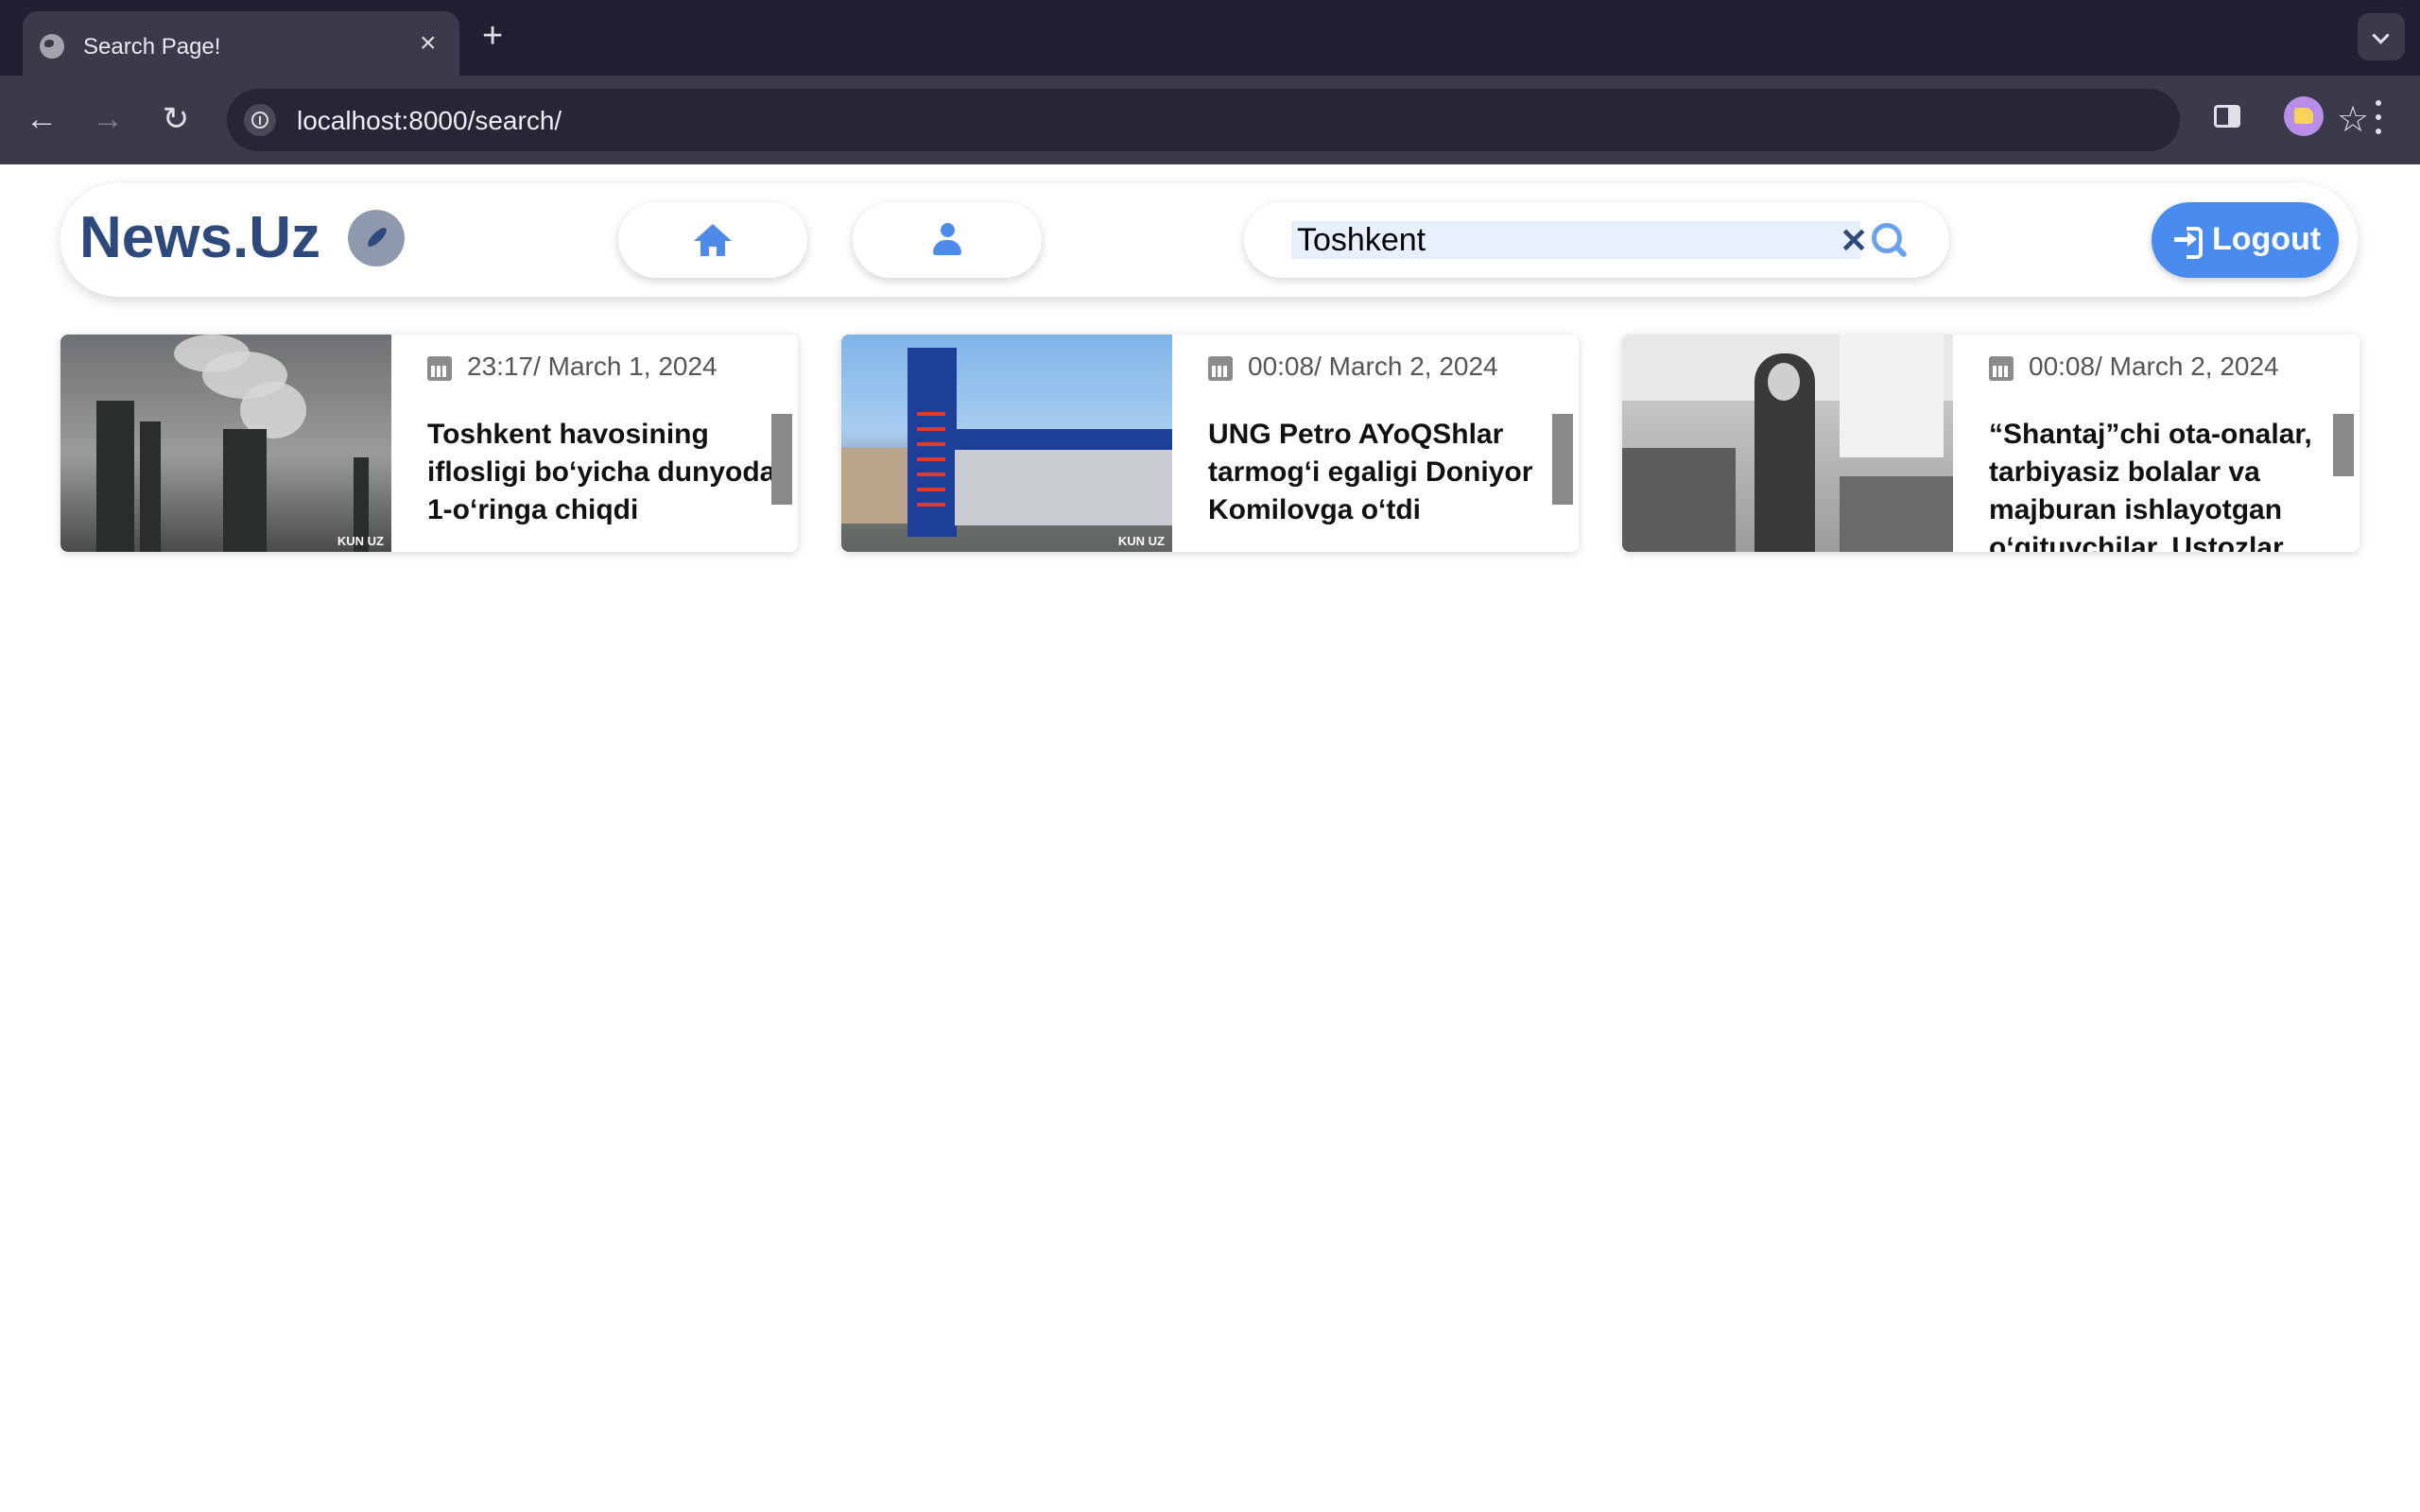 This screenshot has width=2420, height=1512. What do you see at coordinates (260, 120) in the screenshot?
I see `site-info-icon` at bounding box center [260, 120].